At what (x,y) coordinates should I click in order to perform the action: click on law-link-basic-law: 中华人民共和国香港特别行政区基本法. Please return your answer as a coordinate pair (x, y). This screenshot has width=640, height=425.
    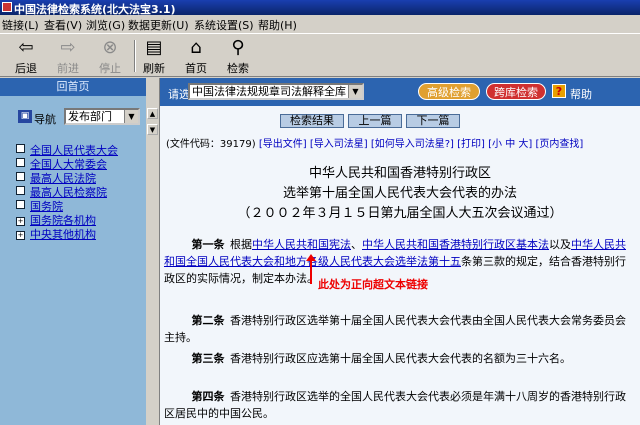
    Looking at the image, I should click on (455, 244).